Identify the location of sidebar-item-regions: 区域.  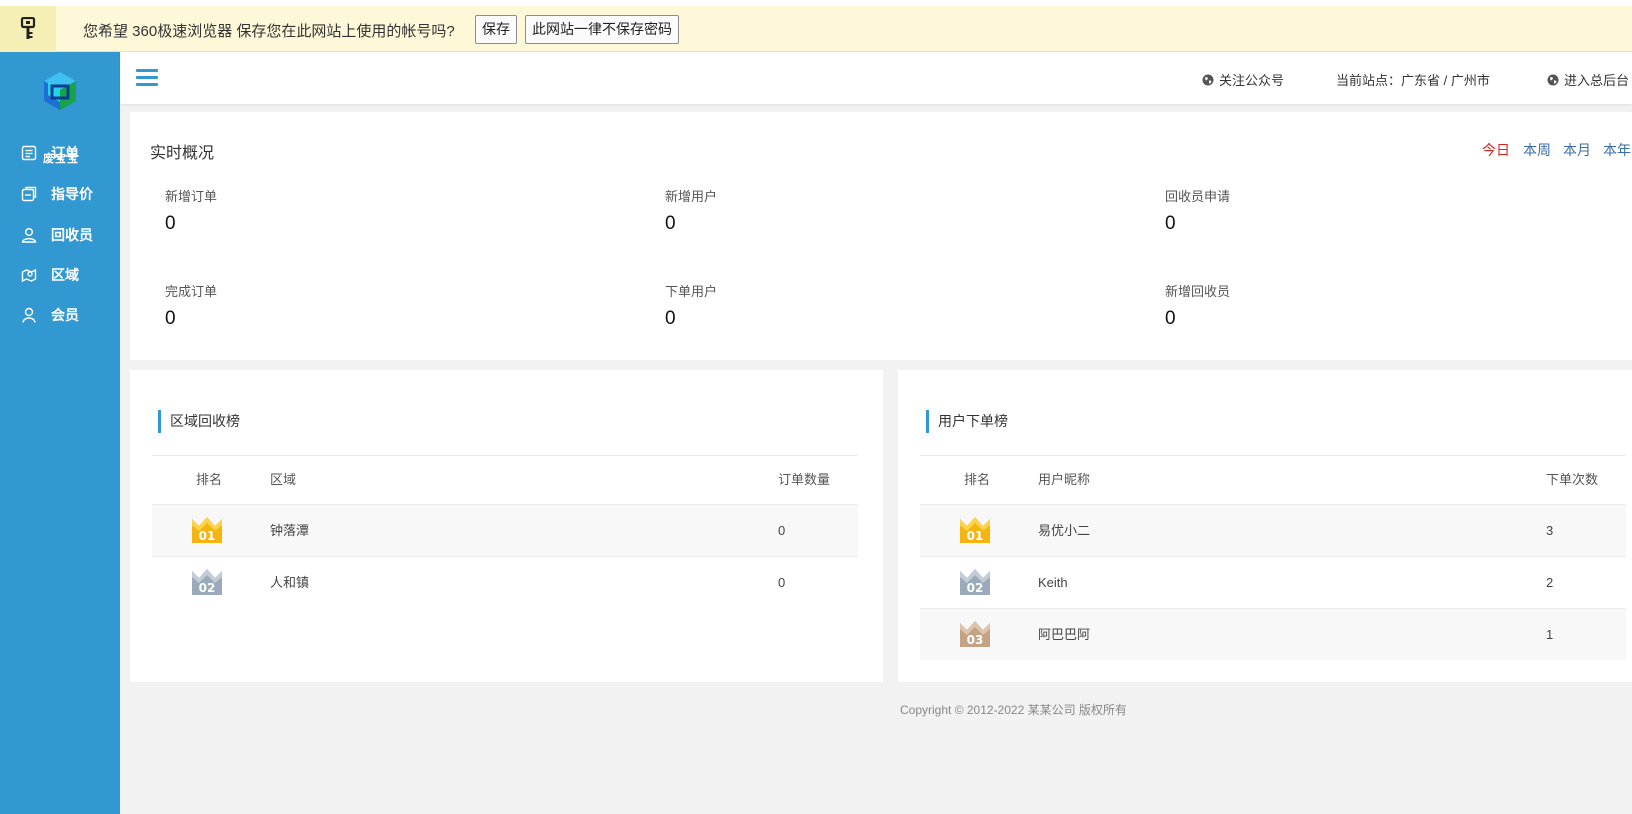
(60, 275).